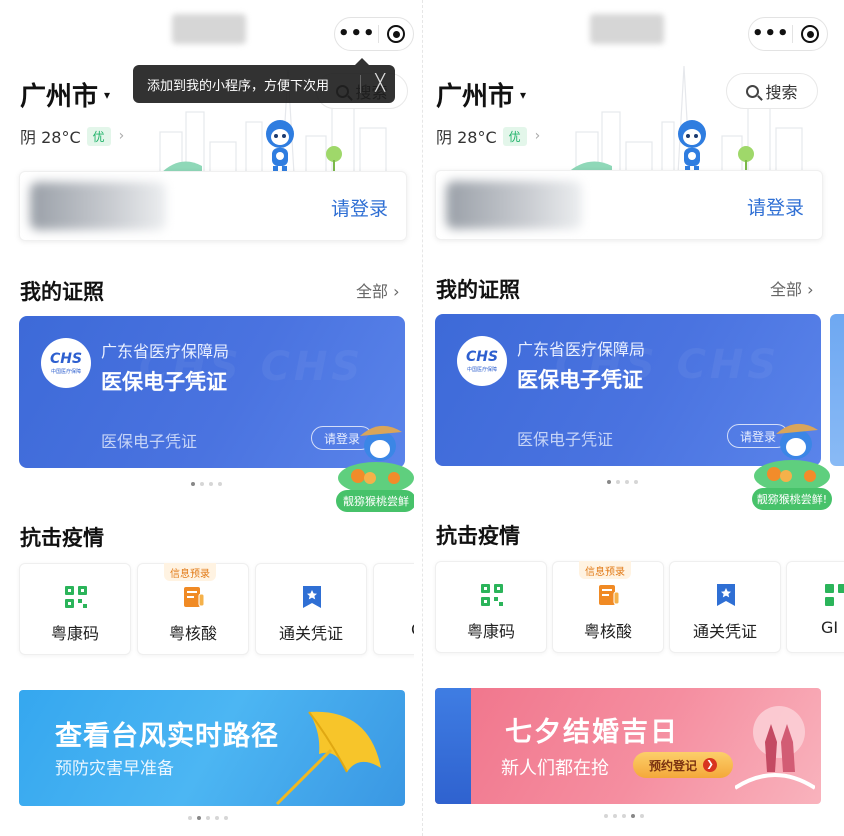  What do you see at coordinates (312, 597) in the screenshot?
I see `pass-badge-icon` at bounding box center [312, 597].